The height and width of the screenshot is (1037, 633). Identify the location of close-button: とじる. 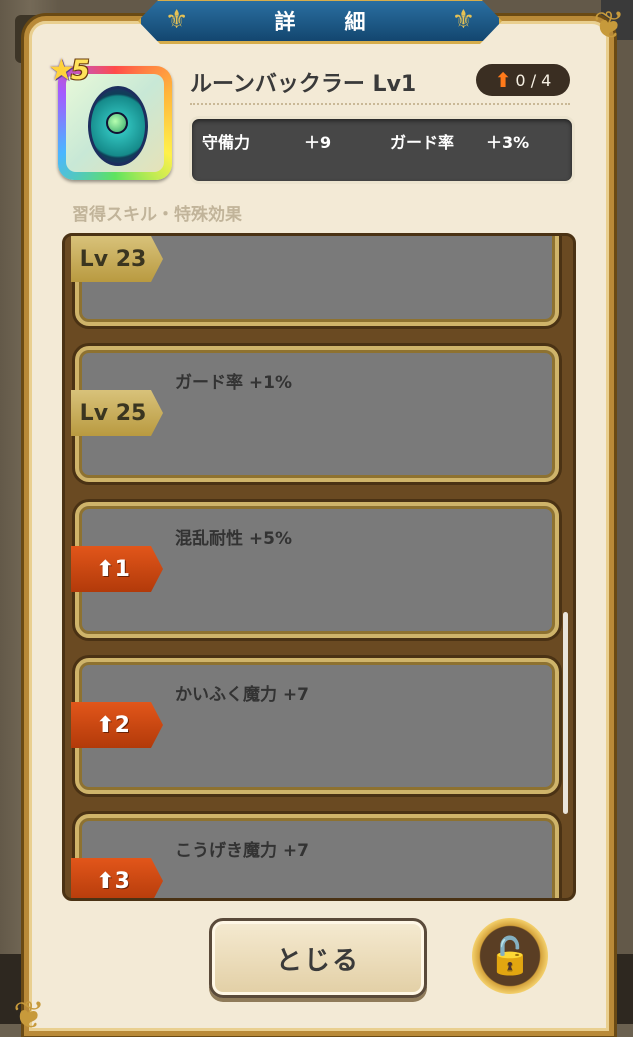
(318, 958).